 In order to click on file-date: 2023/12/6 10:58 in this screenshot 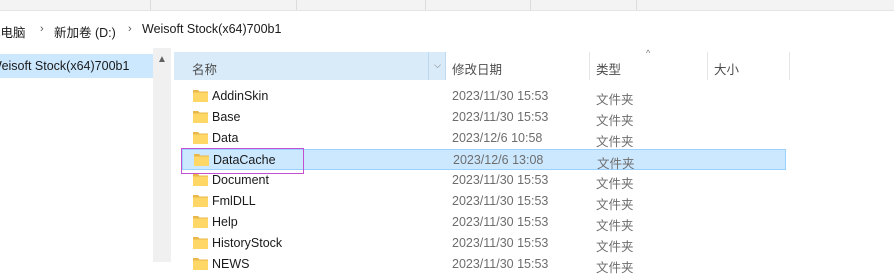, I will do `click(497, 138)`.